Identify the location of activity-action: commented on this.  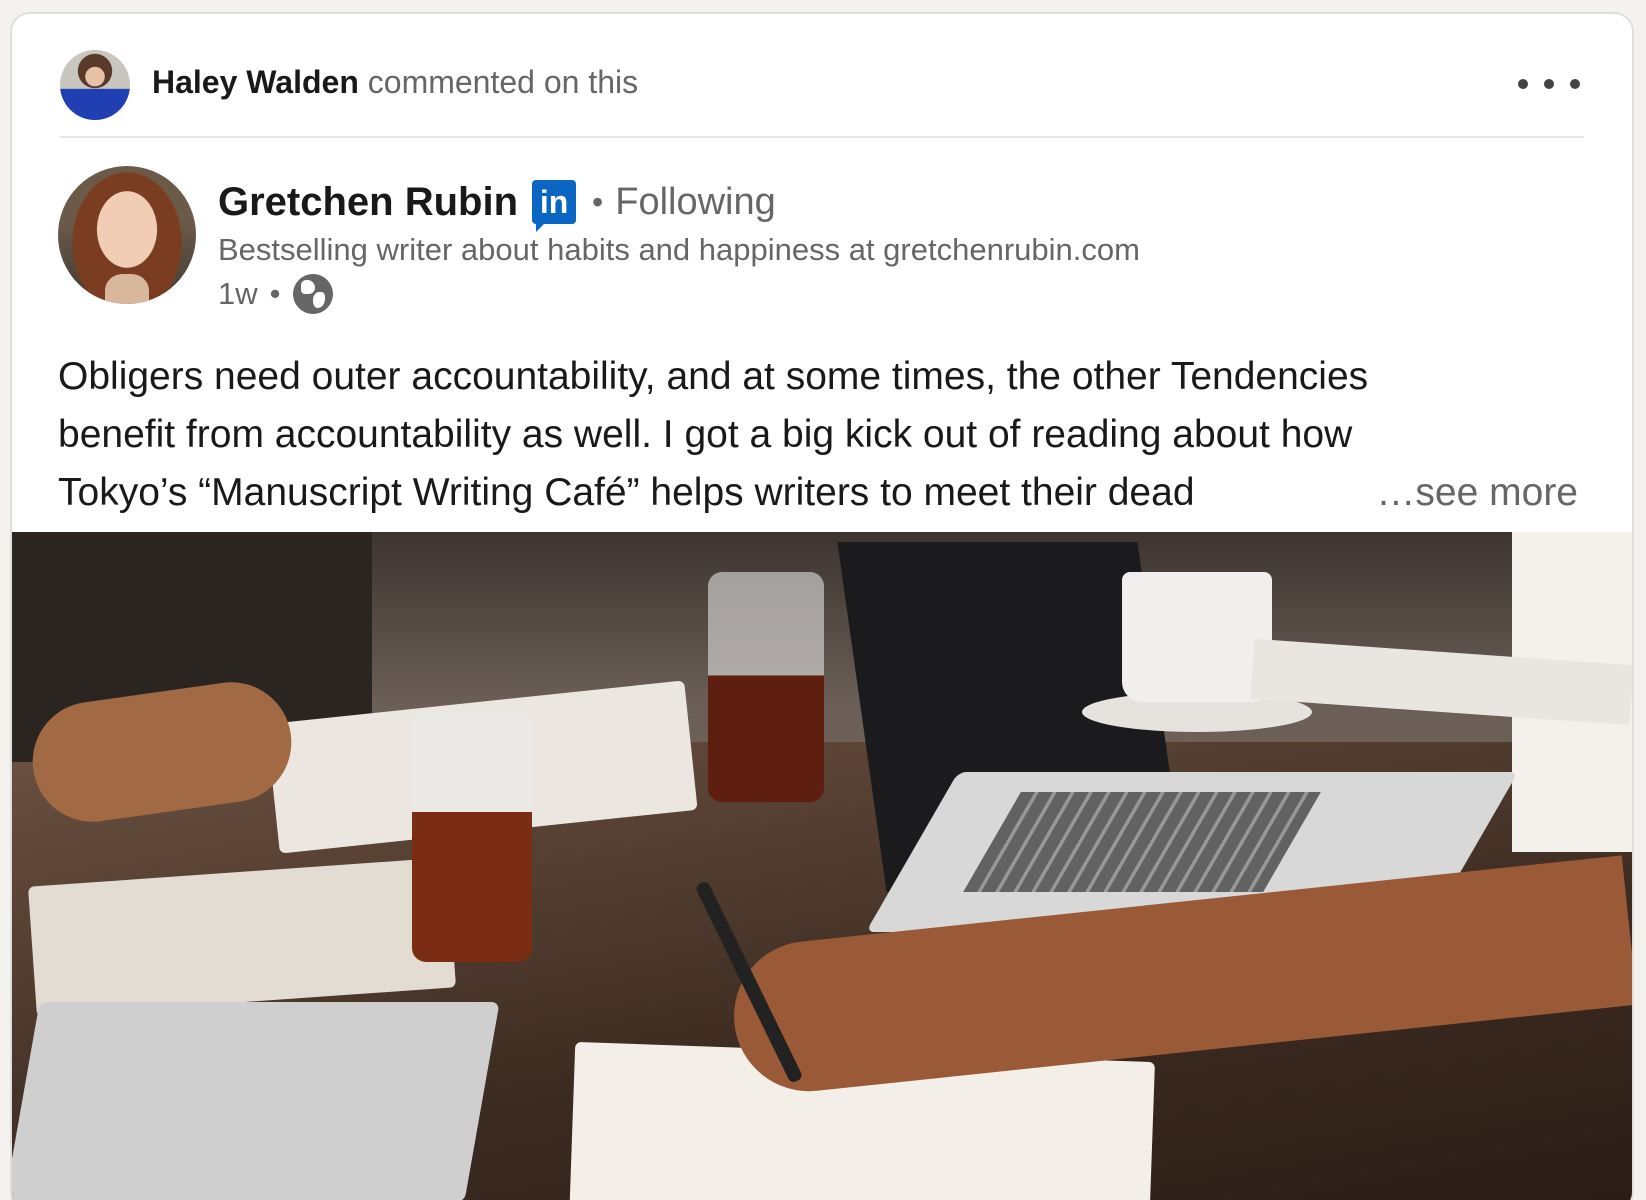
(503, 82).